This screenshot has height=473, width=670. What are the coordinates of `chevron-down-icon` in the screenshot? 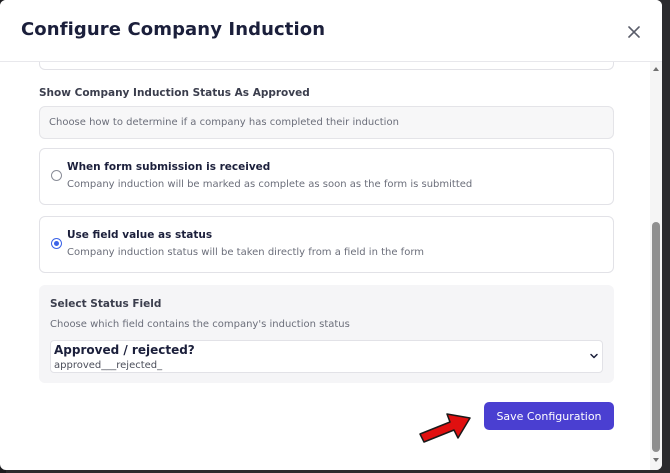 It's located at (594, 356).